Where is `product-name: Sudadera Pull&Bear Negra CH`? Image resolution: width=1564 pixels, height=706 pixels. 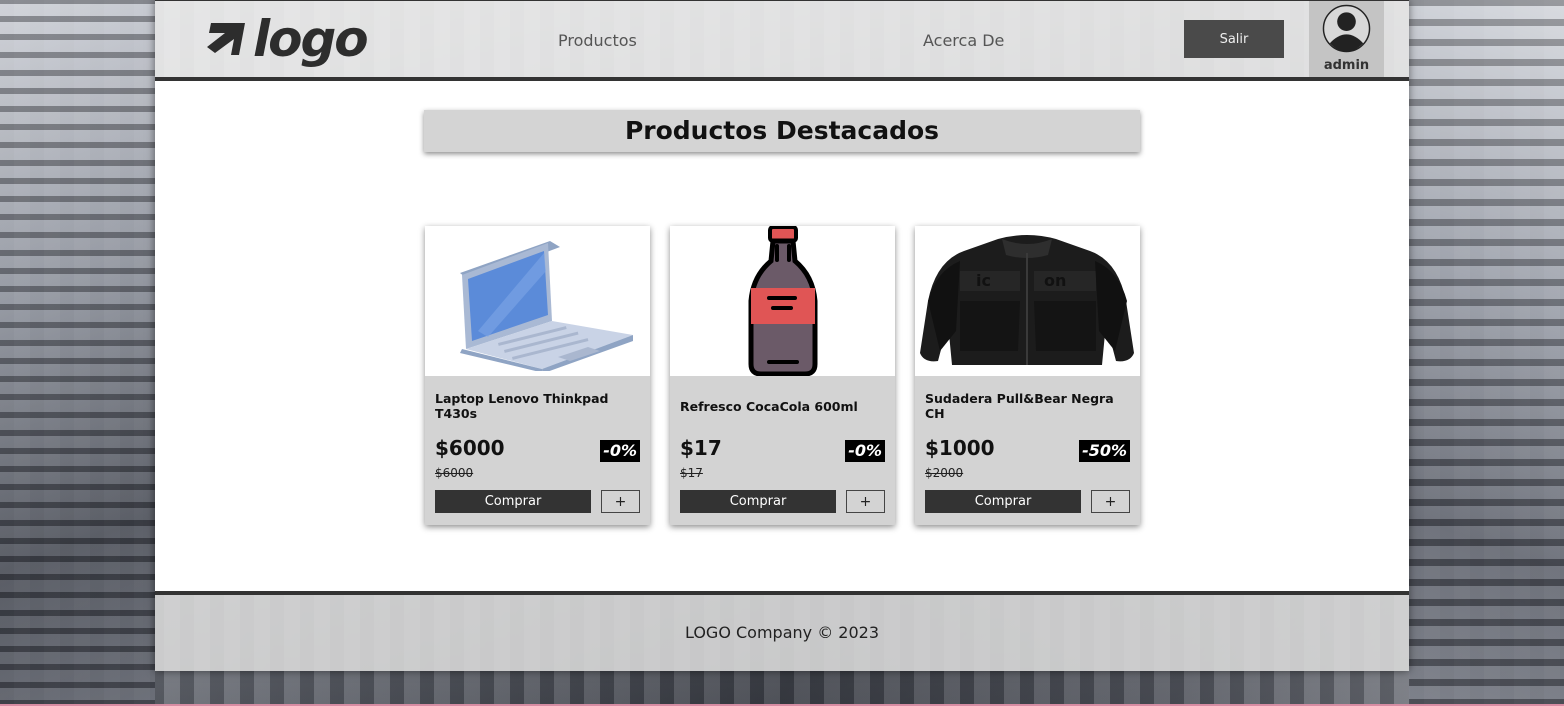
product-name: Sudadera Pull&Bear Negra CH is located at coordinates (1019, 406).